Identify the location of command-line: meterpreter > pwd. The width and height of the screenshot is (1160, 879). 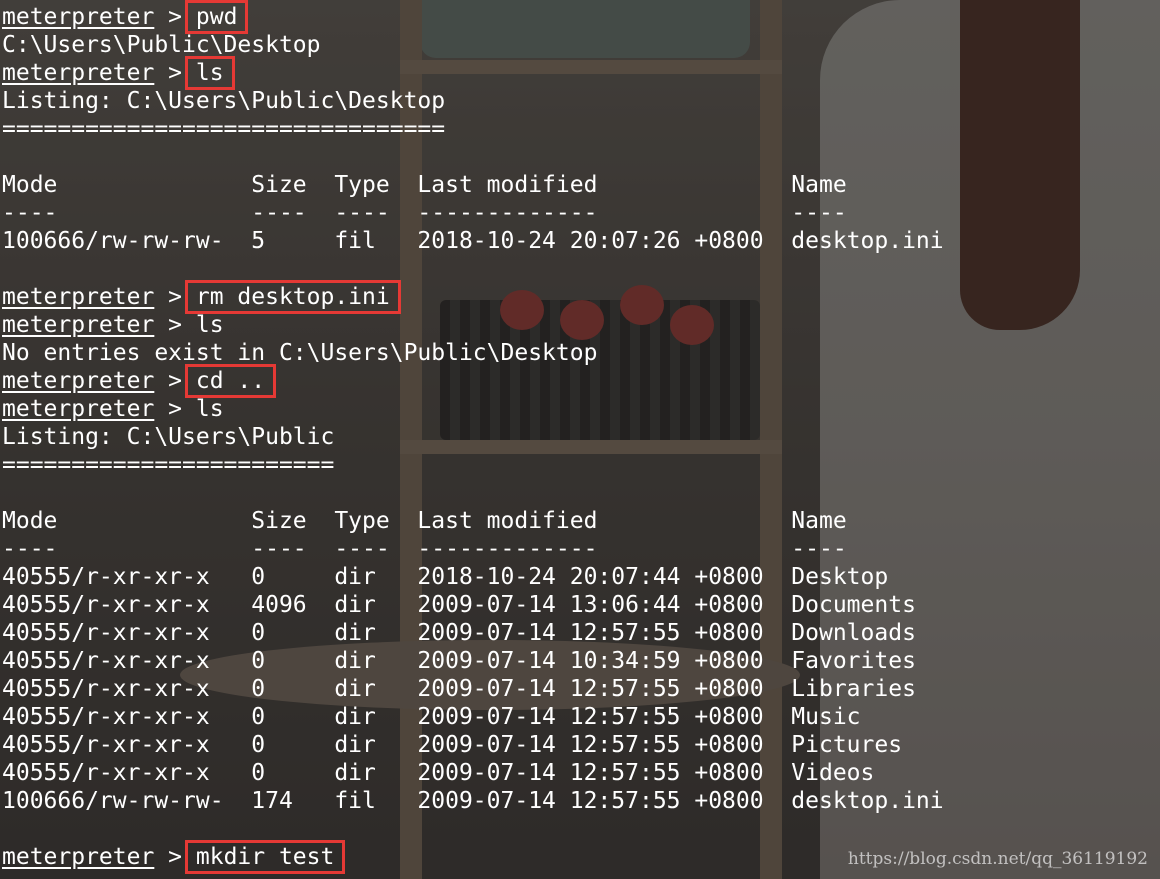
(581, 17).